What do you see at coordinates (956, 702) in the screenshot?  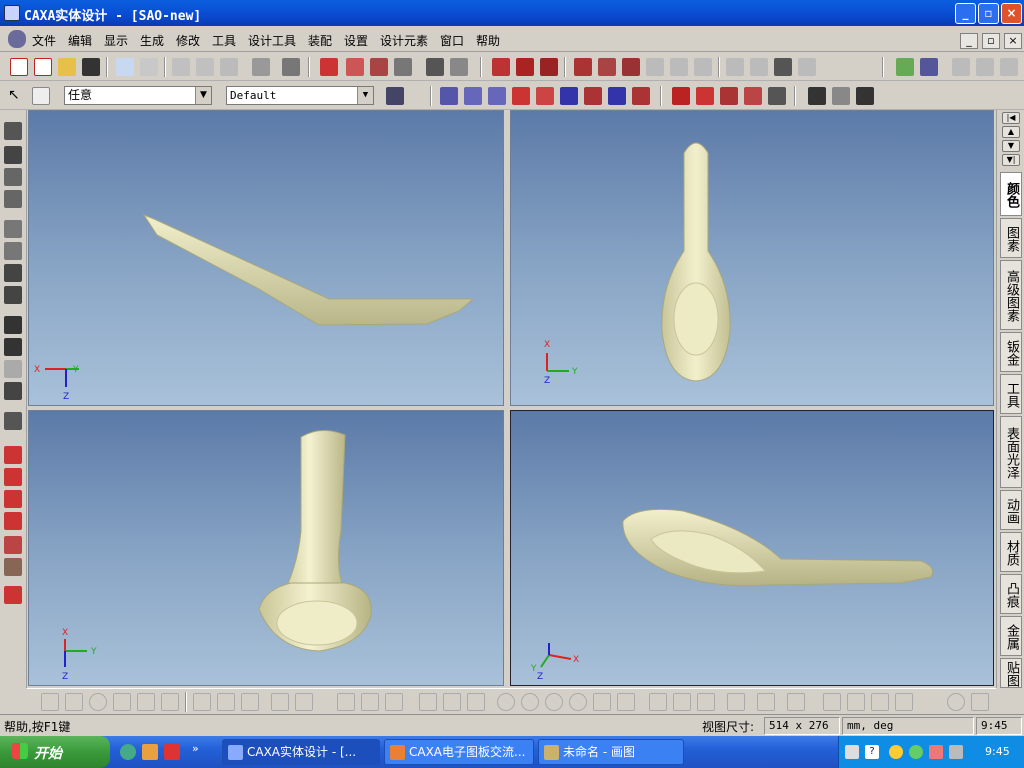 I see `target-tool-icon` at bounding box center [956, 702].